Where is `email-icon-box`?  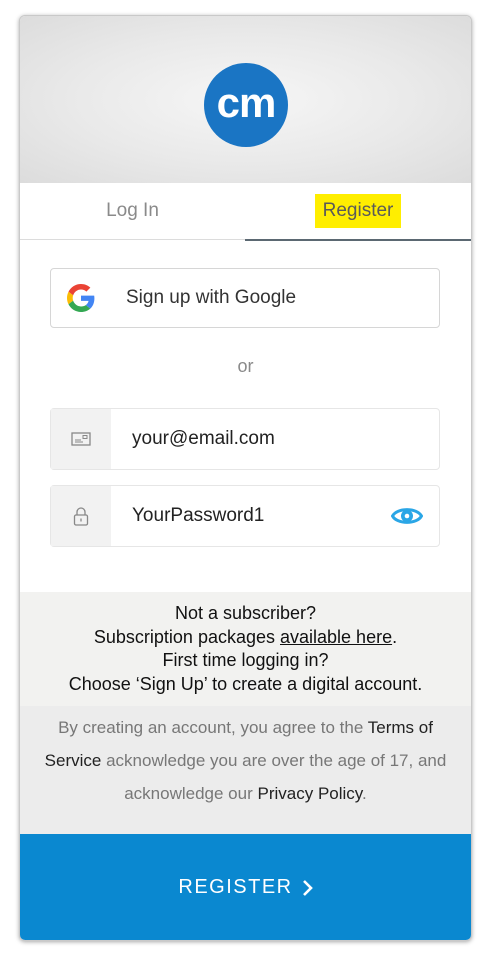 email-icon-box is located at coordinates (81, 439).